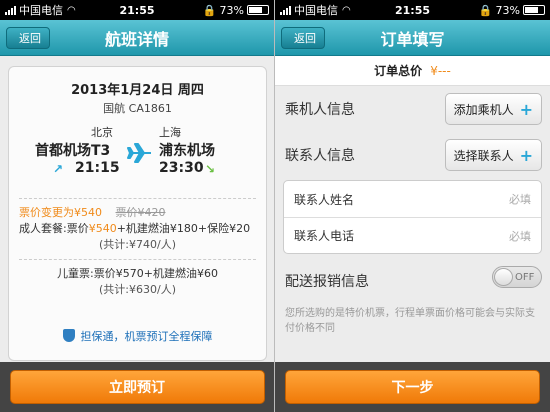  I want to click on delivery-row: 配送报销信息 OFF, so click(412, 281).